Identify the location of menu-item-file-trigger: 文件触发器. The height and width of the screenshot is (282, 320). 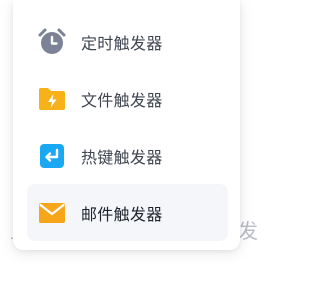
(127, 98).